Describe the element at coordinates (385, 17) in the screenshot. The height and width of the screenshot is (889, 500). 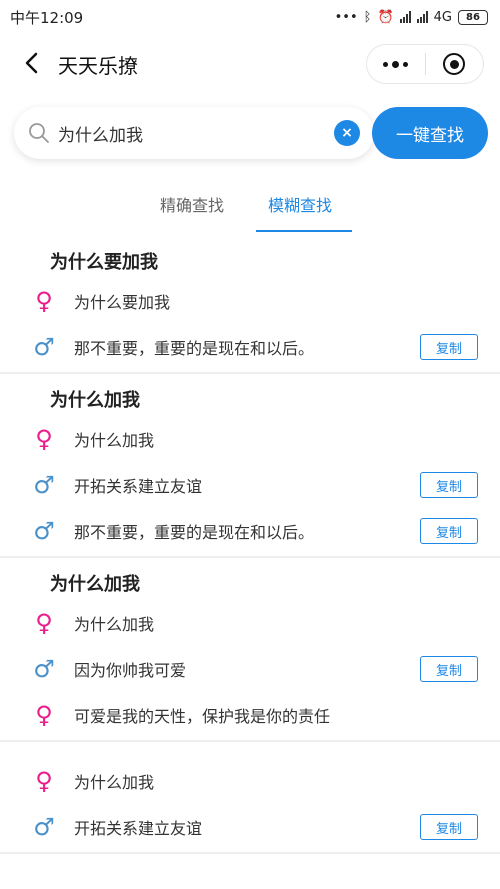
I see `alarm-icon: ⏰` at that location.